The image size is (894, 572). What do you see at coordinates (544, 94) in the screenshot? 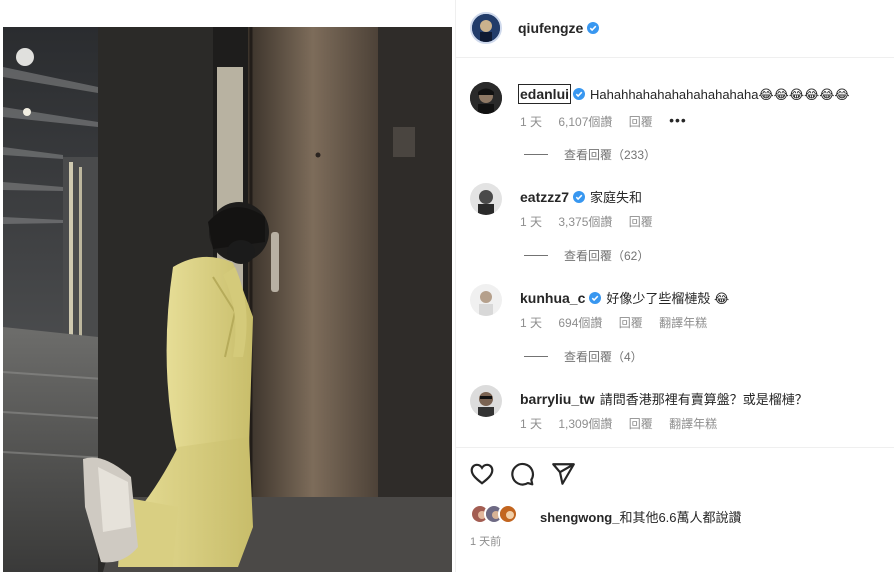
I see `comment-username: edanlui` at bounding box center [544, 94].